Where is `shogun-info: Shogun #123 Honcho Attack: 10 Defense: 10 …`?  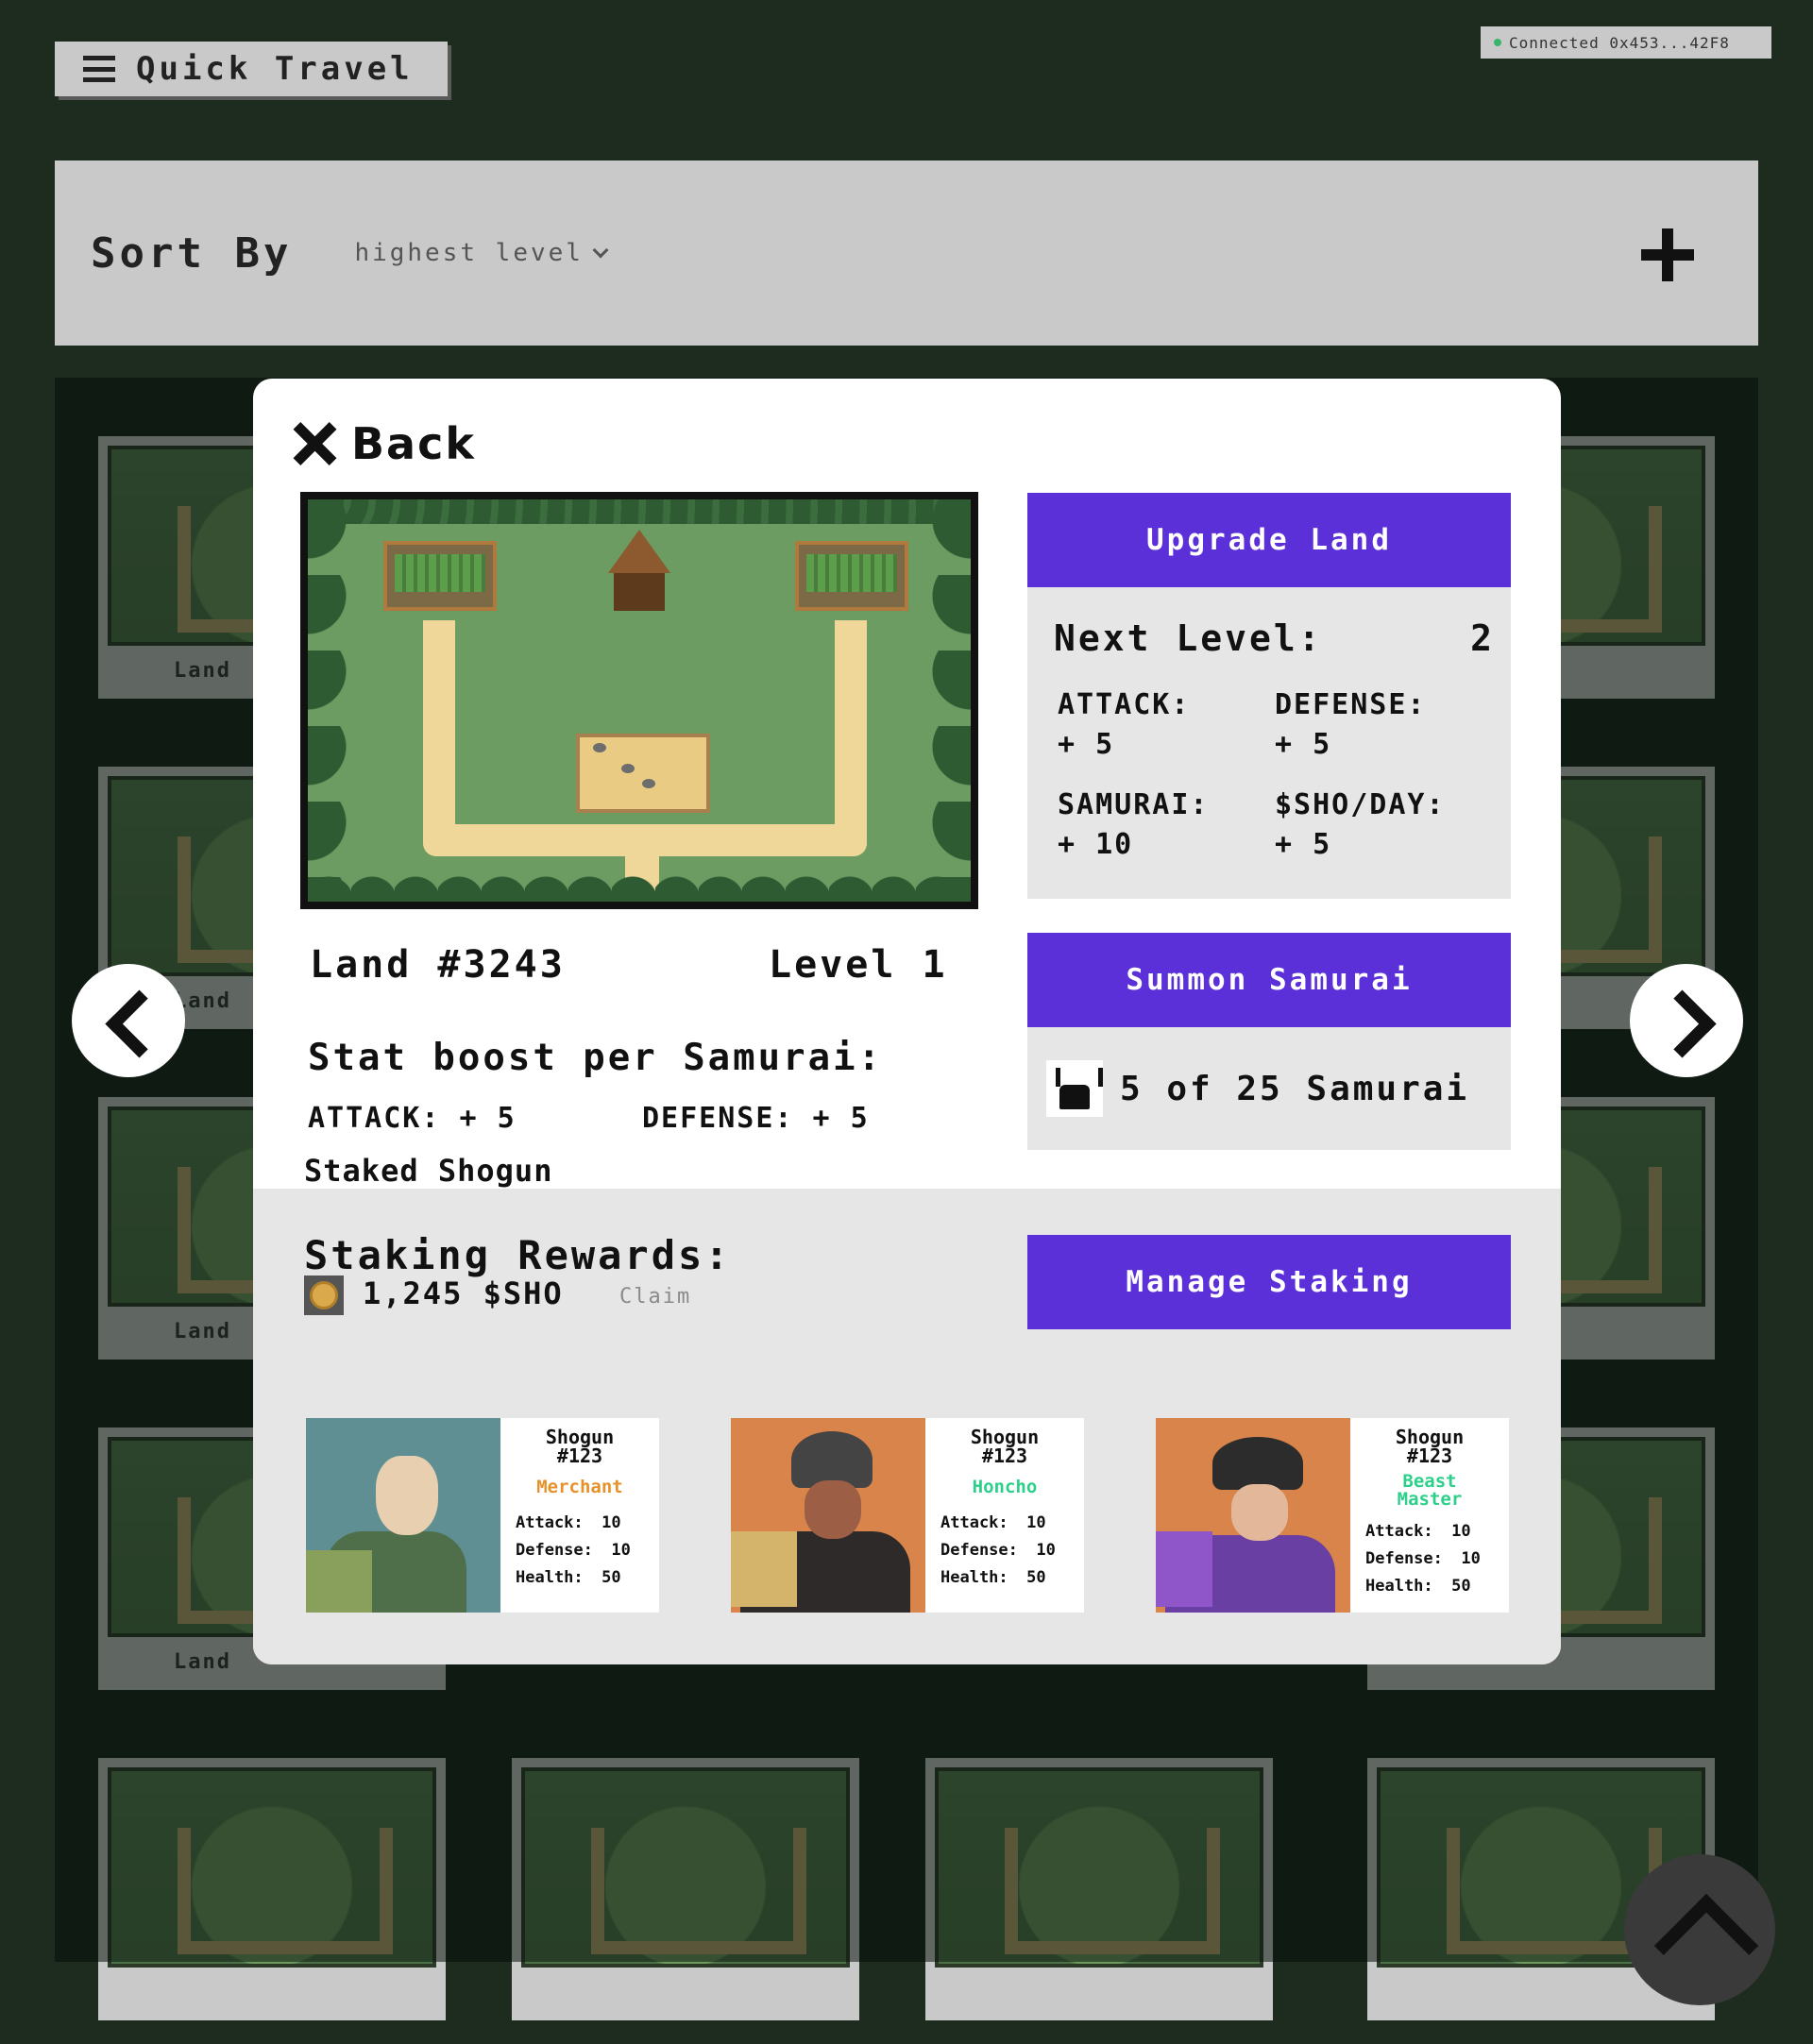
shogun-info: Shogun #123 Honcho Attack: 10 Defense: 10 … is located at coordinates (1004, 1515).